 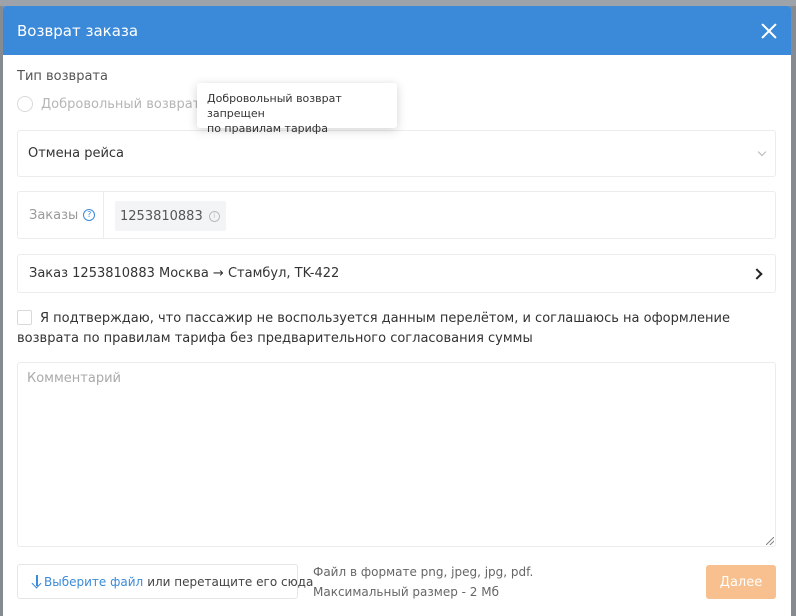 I want to click on return-type-label: Тип возврата, so click(x=62, y=76).